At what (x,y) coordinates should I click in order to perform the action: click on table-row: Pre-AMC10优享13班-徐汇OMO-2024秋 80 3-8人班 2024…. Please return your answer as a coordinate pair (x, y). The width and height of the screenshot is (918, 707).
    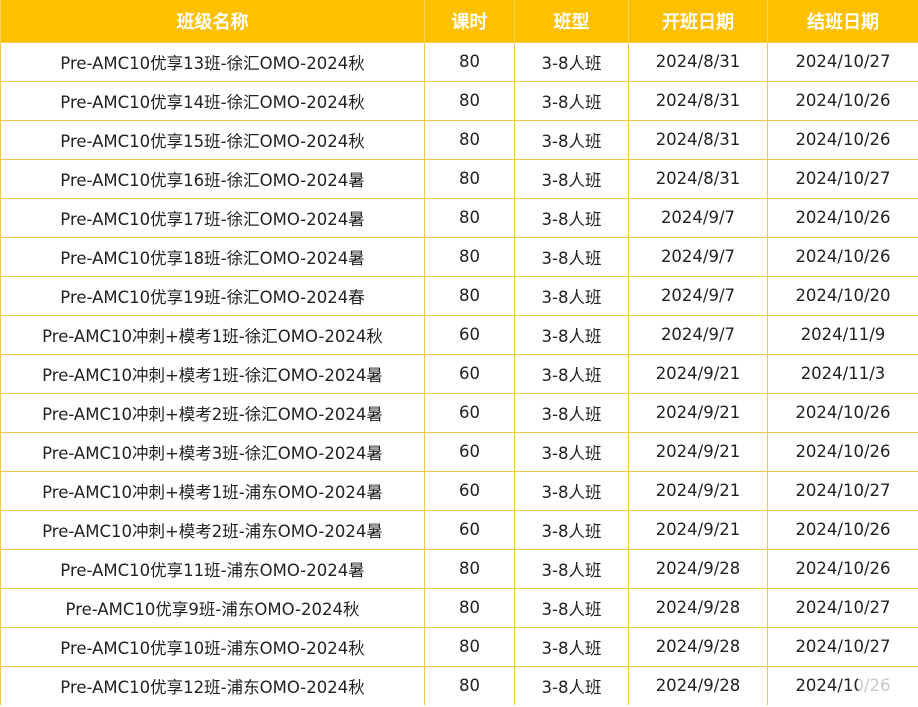
    Looking at the image, I should click on (459, 61).